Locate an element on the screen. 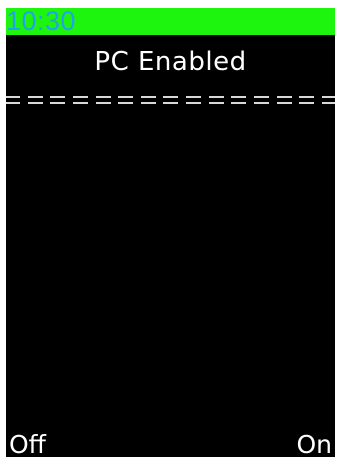 This screenshot has height=457, width=341. title-divider is located at coordinates (170, 100).